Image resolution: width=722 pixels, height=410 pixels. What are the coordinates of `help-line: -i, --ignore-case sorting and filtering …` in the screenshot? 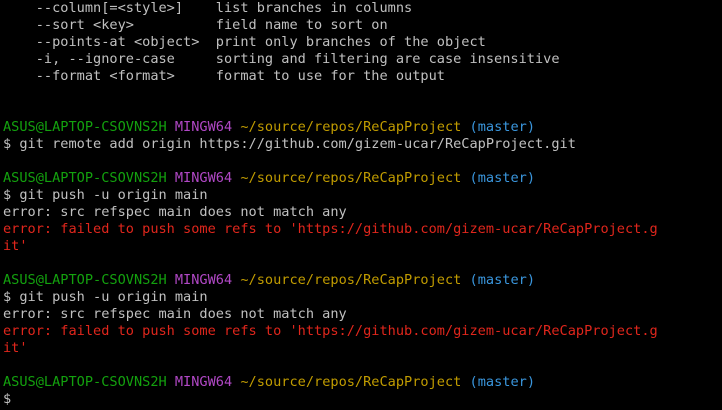 It's located at (281, 59).